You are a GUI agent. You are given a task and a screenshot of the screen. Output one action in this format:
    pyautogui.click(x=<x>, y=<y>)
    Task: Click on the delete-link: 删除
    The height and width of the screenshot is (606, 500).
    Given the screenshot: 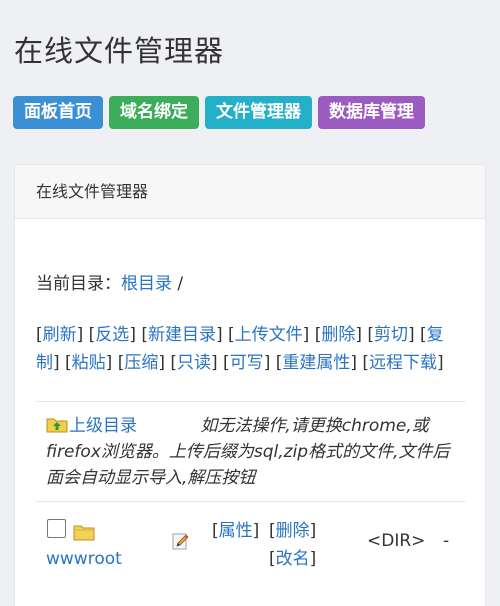 What is the action you would take?
    pyautogui.click(x=338, y=335)
    